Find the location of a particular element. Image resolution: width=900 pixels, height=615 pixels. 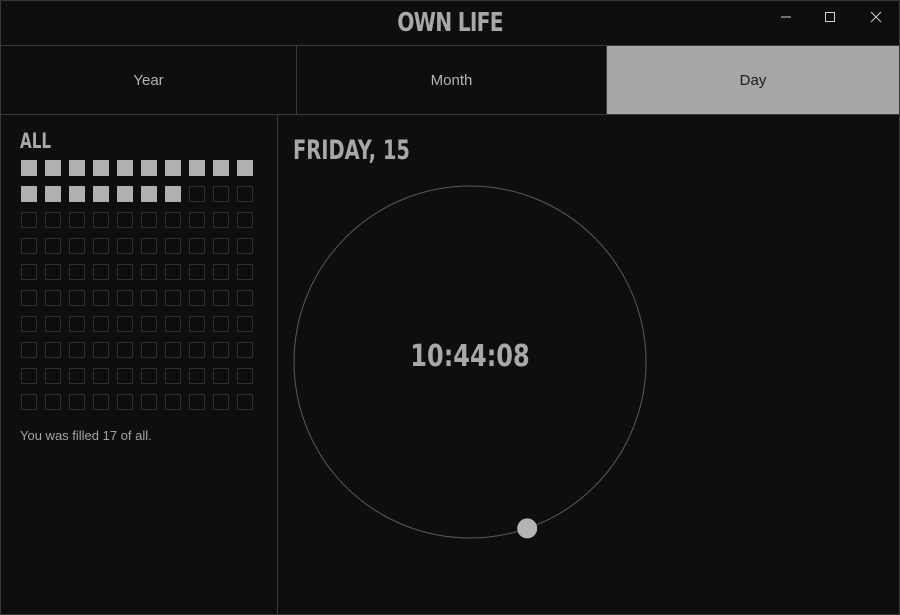

view-tabs: Year Month Day is located at coordinates (450, 80).